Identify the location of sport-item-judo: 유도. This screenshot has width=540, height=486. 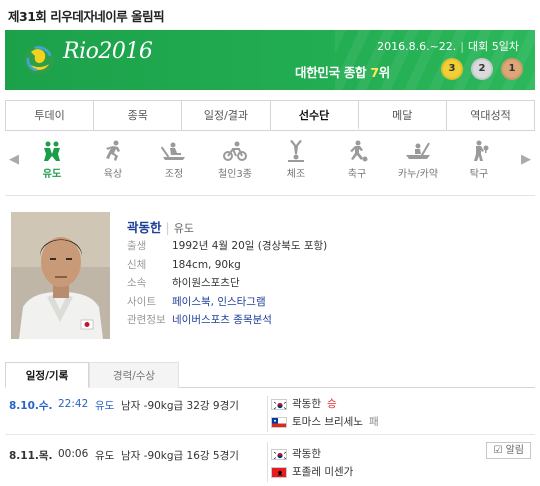
(52, 160).